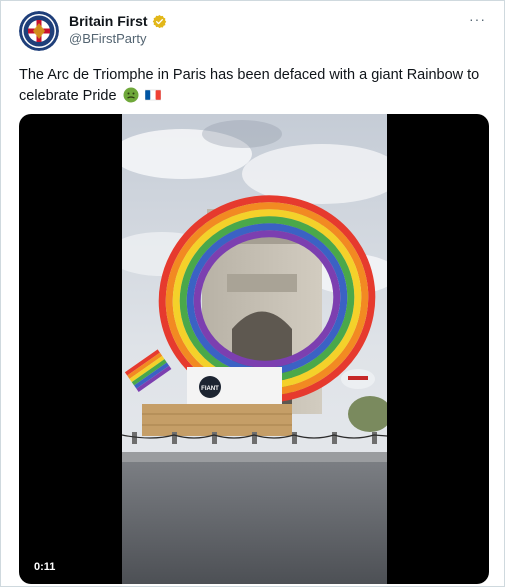 The height and width of the screenshot is (587, 505). I want to click on author-display-name: Britain First, so click(108, 21).